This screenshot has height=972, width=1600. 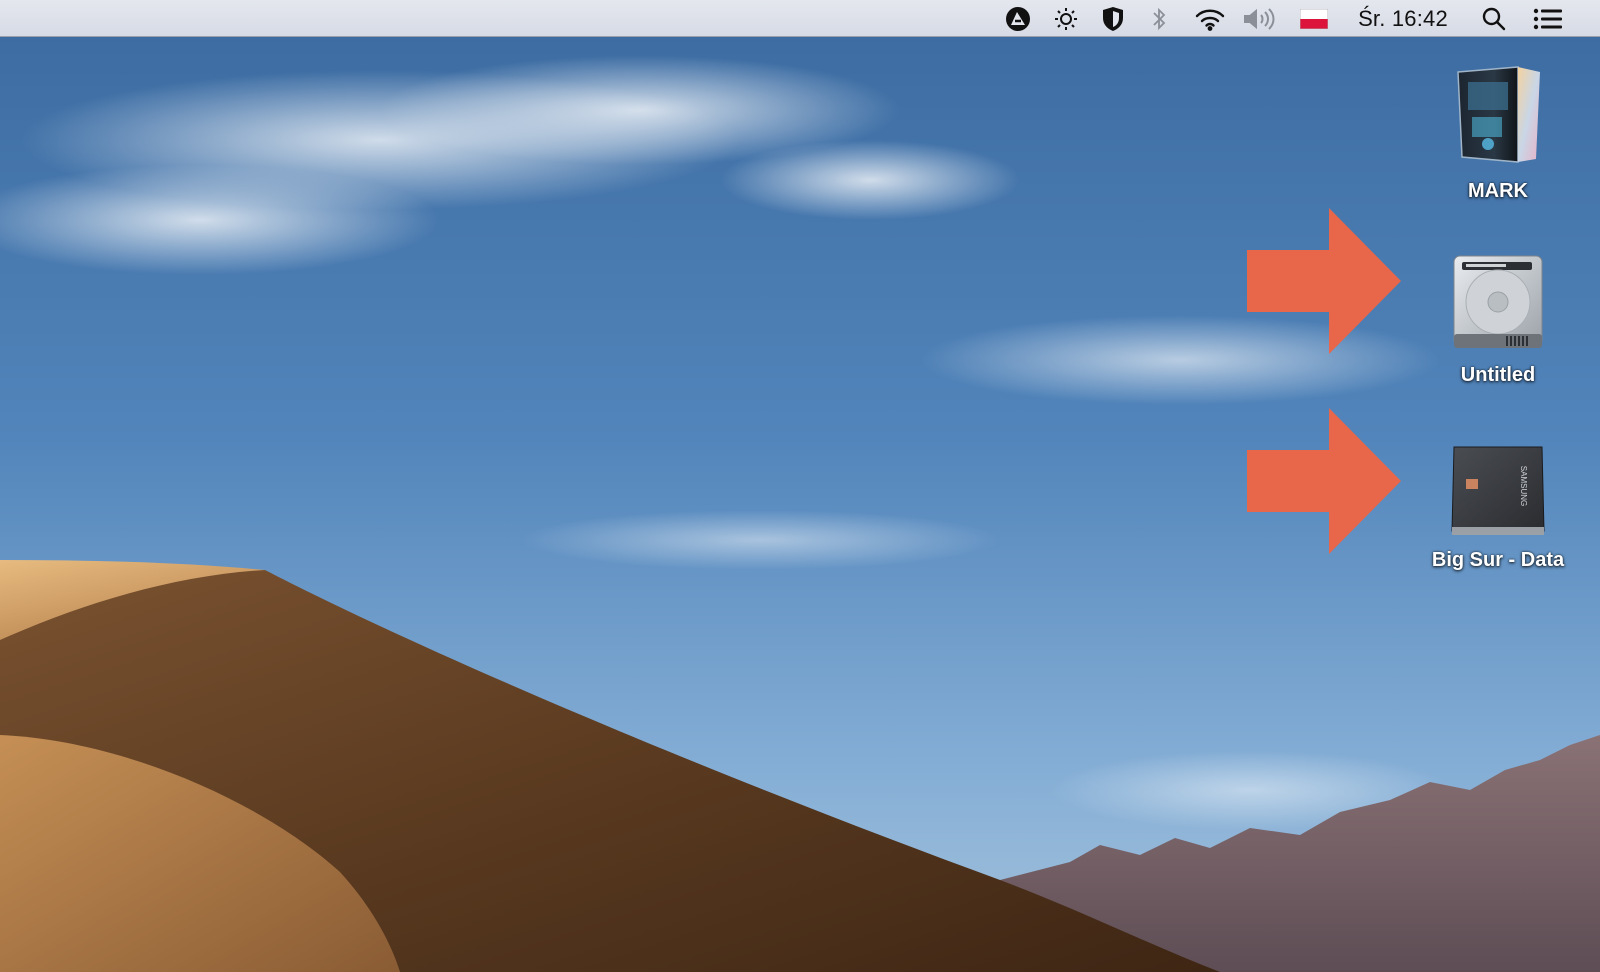 What do you see at coordinates (1324, 481) in the screenshot?
I see `annotation-arrow-big-sur-data` at bounding box center [1324, 481].